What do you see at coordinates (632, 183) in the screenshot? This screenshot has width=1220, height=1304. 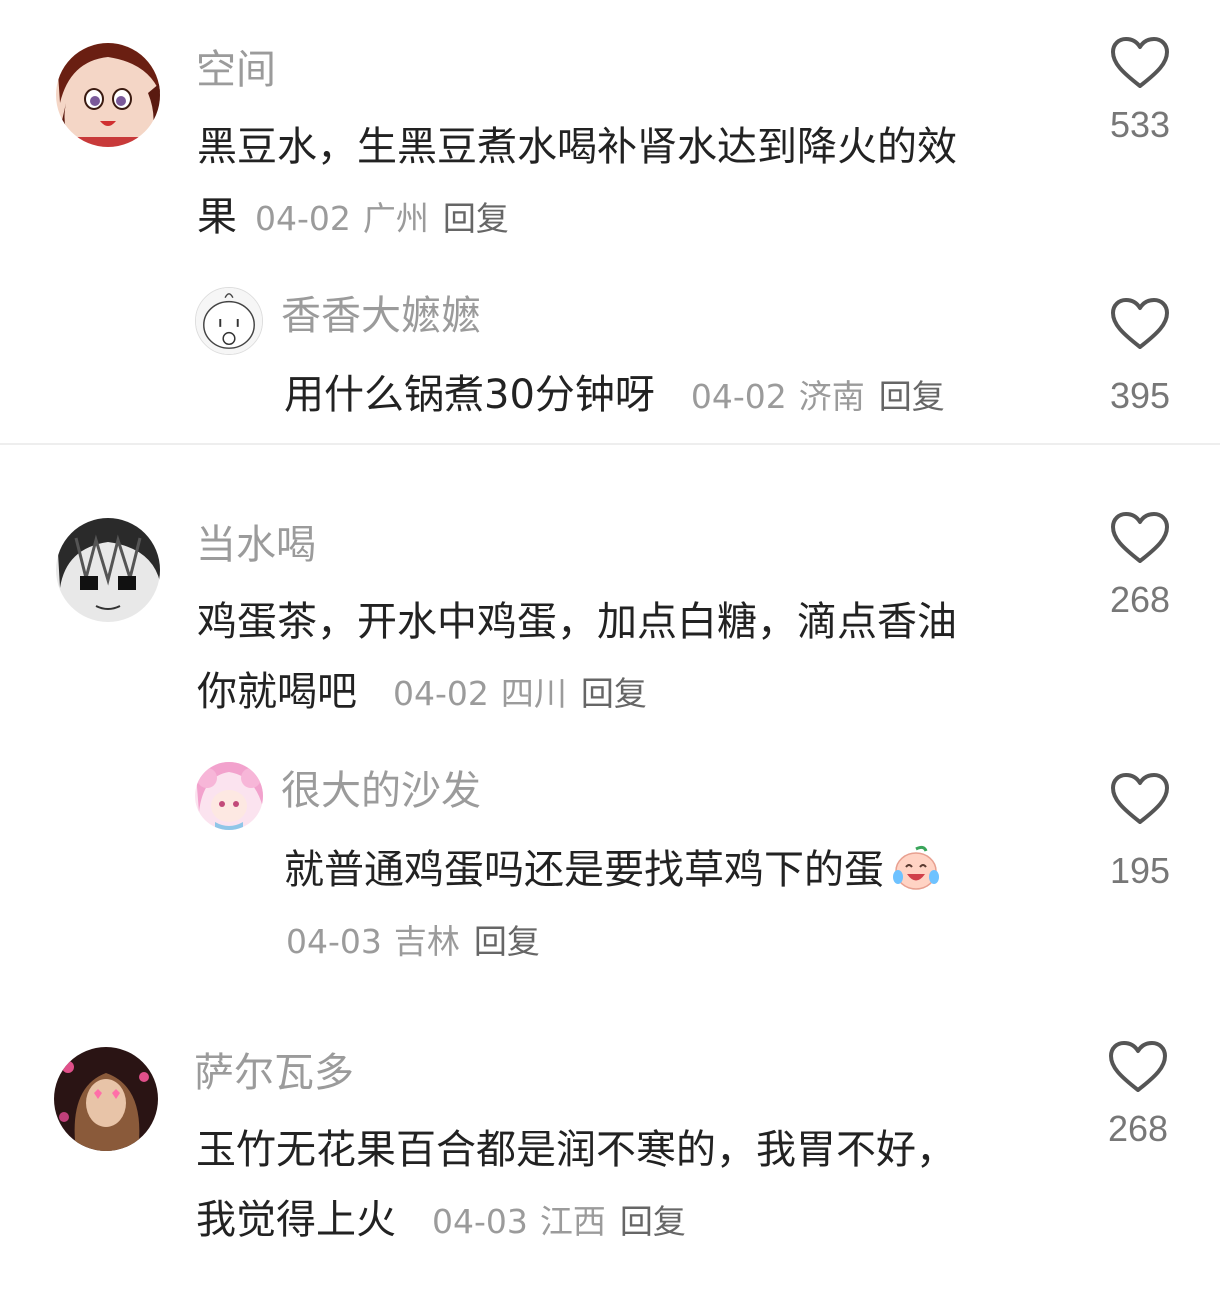 I see `comment-text: 黑豆水，生黑豆煮水喝补肾水达到降火的效 果 04-02 广州 回复` at bounding box center [632, 183].